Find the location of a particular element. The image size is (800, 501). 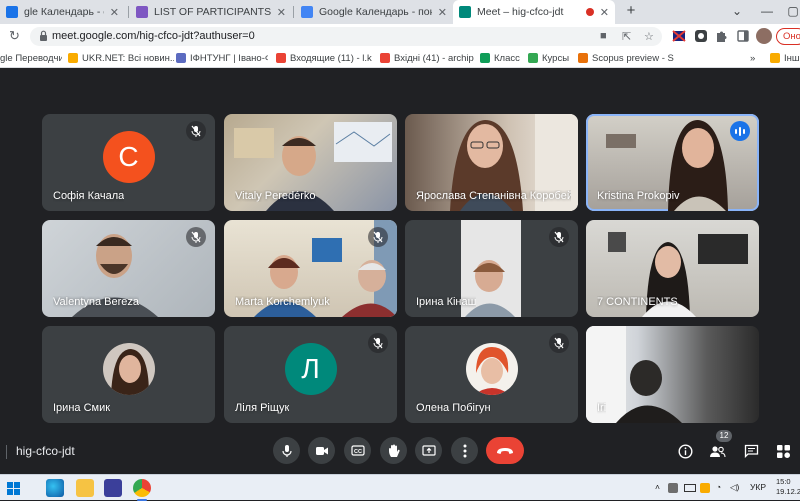

participant-name: Valentyna Bereza is located at coordinates (96, 302).